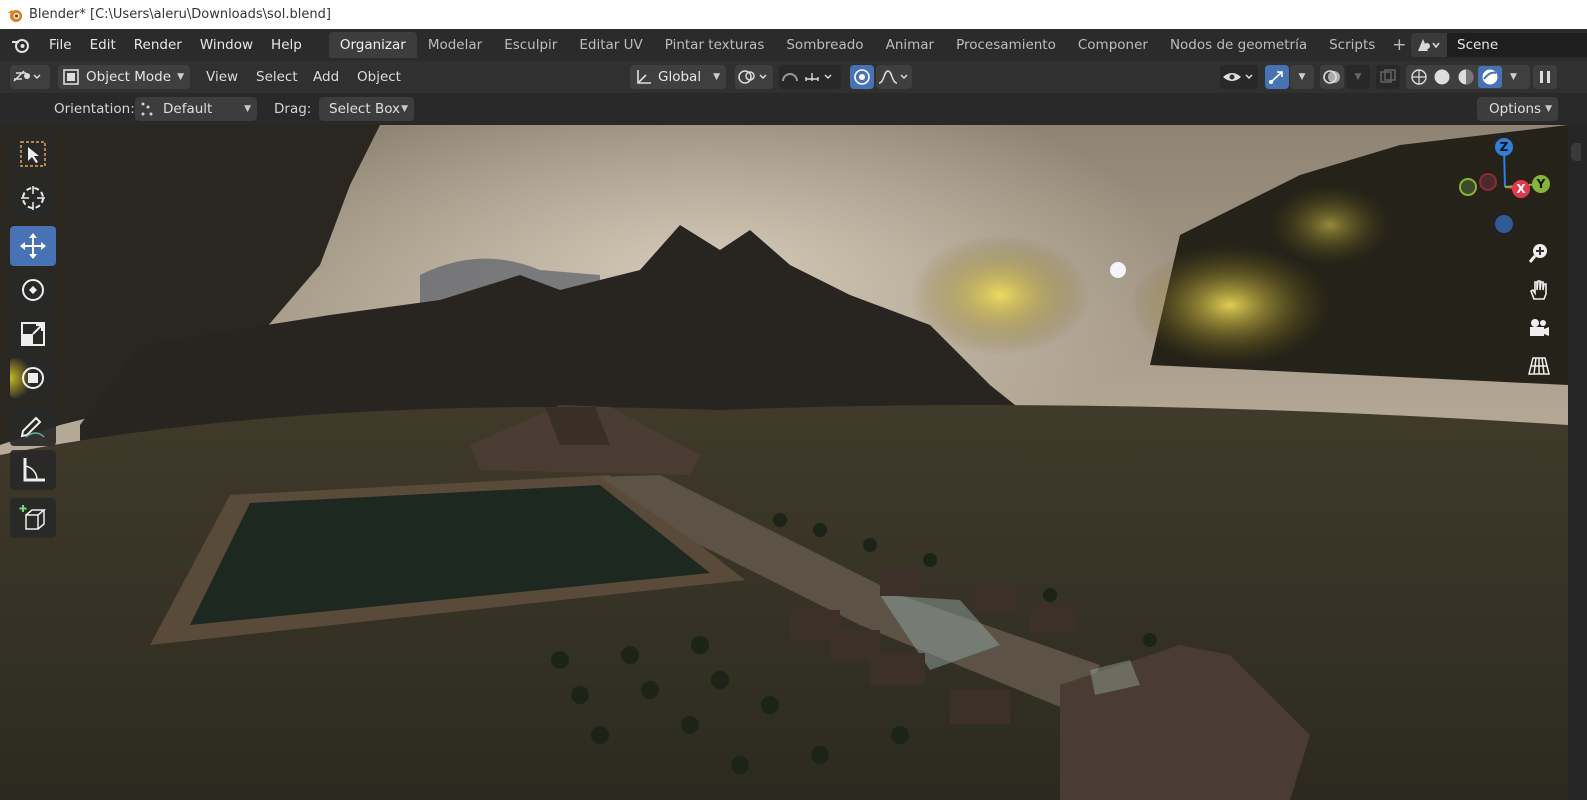  I want to click on overlays-icon, so click(1331, 77).